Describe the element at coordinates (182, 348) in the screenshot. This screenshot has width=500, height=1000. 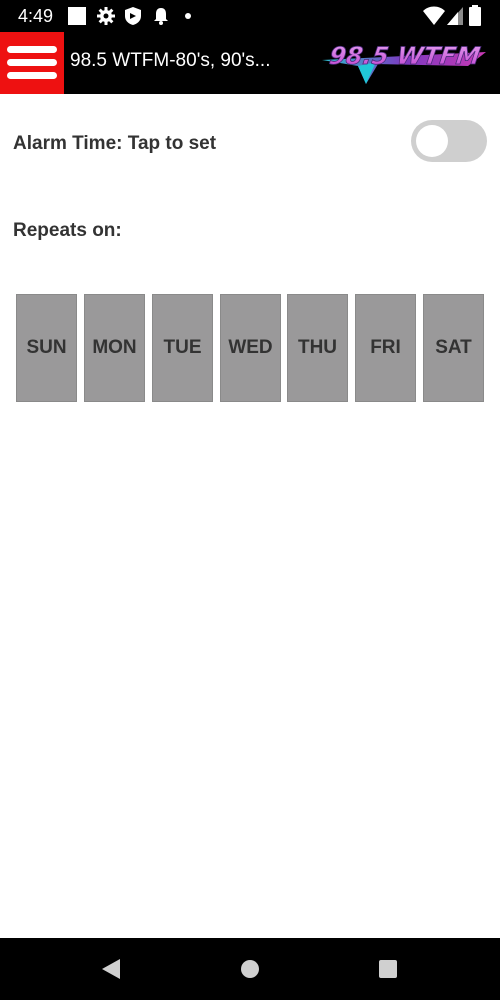
I see `day-button-tue: TUE` at that location.